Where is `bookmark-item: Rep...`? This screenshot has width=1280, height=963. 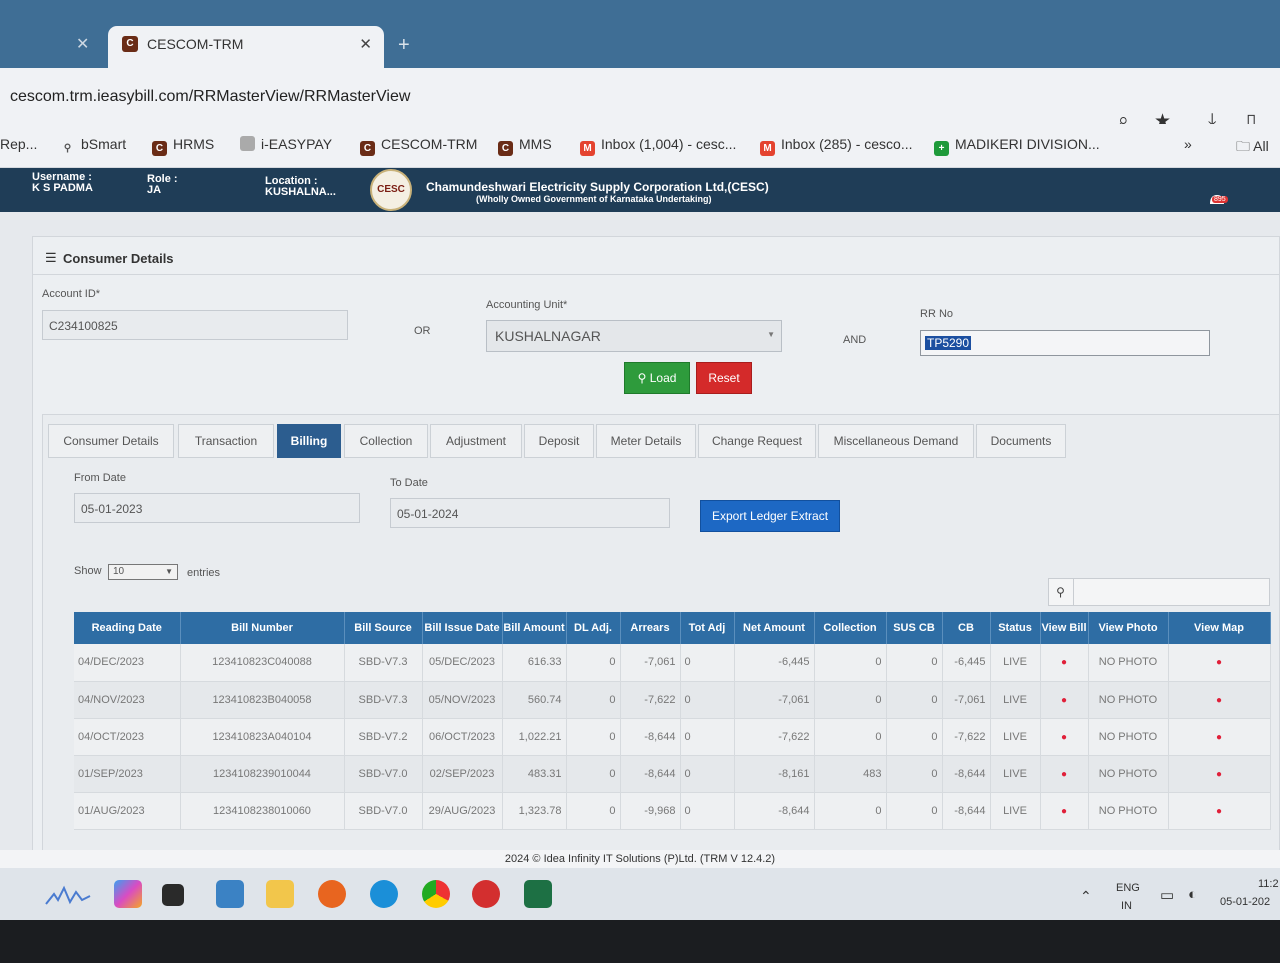 bookmark-item: Rep... is located at coordinates (18, 144).